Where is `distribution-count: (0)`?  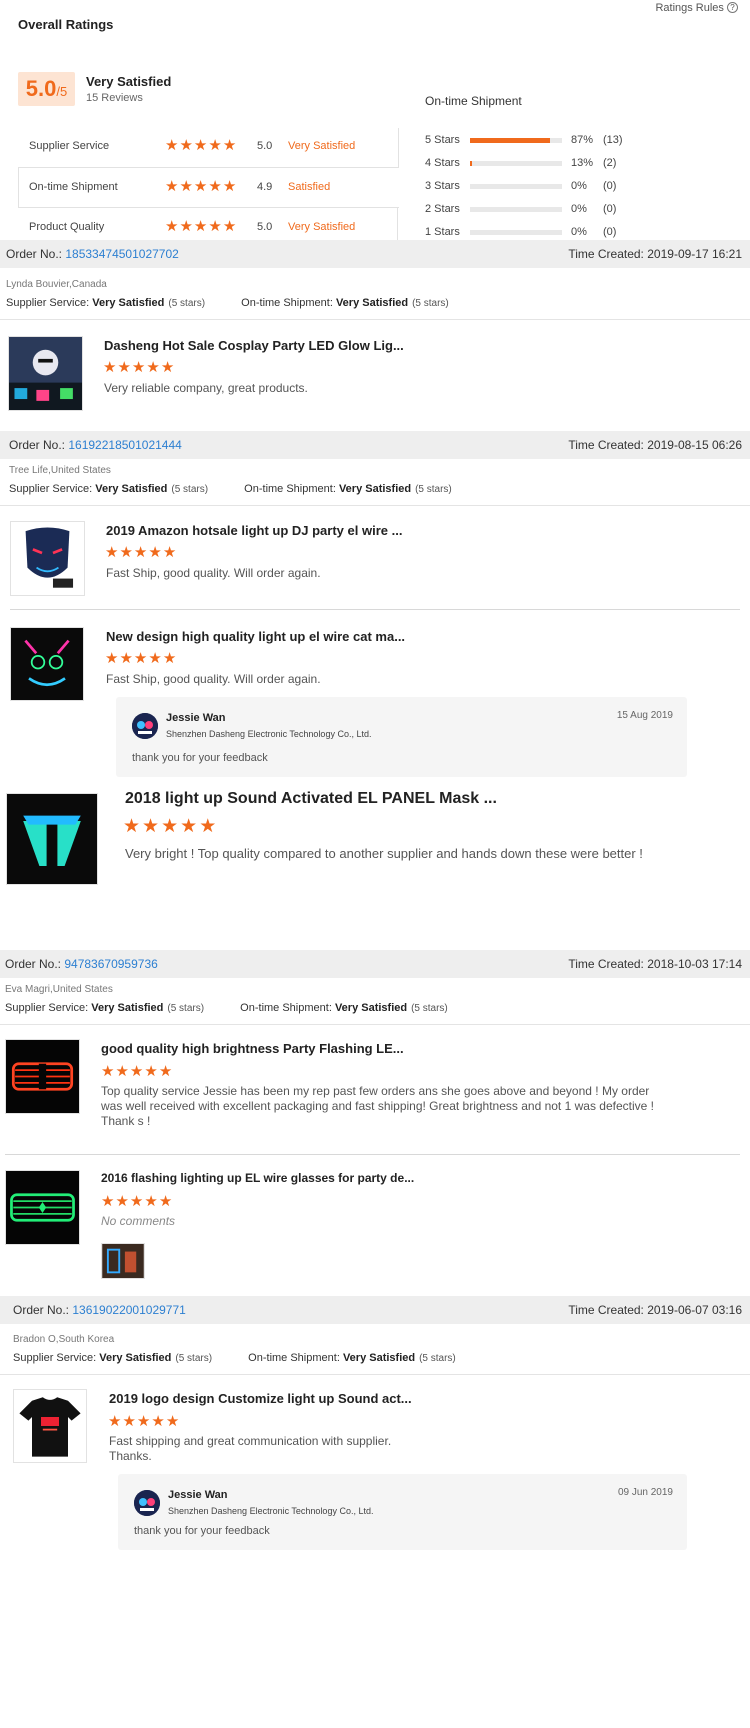 distribution-count: (0) is located at coordinates (610, 186).